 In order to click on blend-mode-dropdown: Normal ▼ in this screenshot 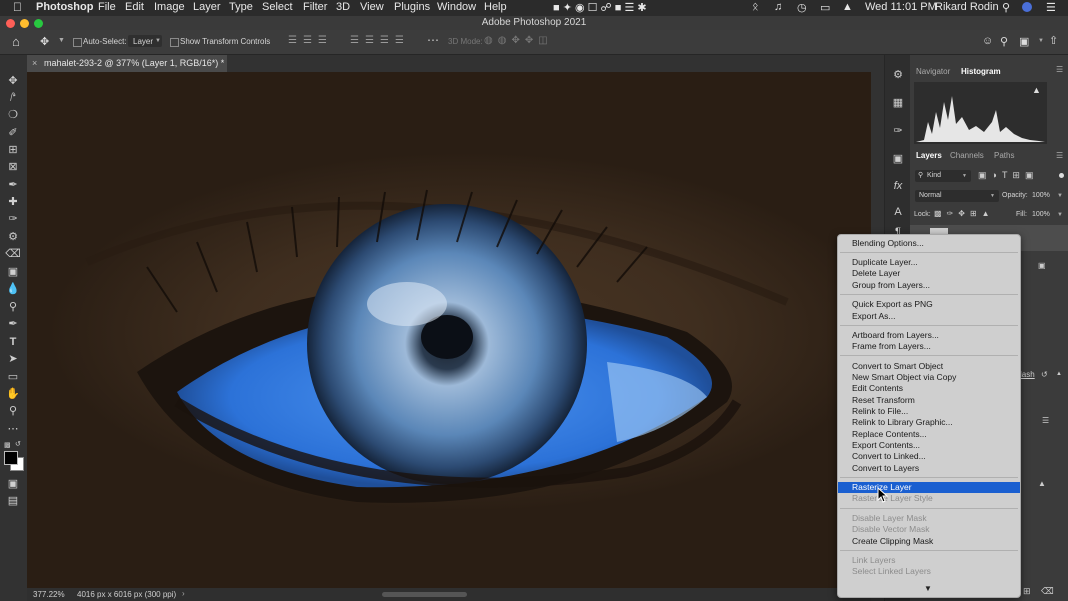, I will do `click(957, 196)`.